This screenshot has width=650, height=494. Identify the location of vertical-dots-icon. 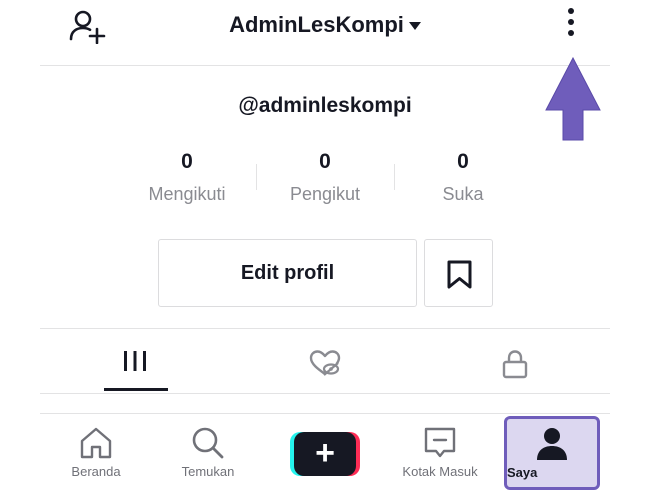
(571, 26).